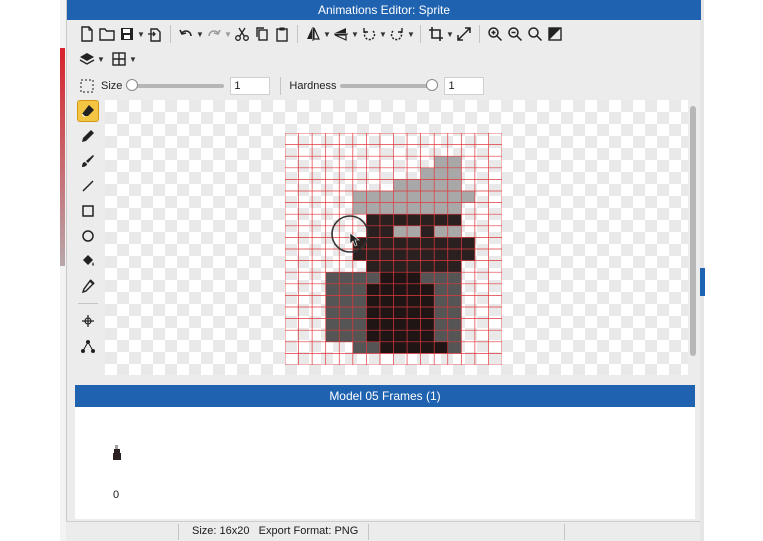  What do you see at coordinates (693, 231) in the screenshot?
I see `scrollbar-thumb` at bounding box center [693, 231].